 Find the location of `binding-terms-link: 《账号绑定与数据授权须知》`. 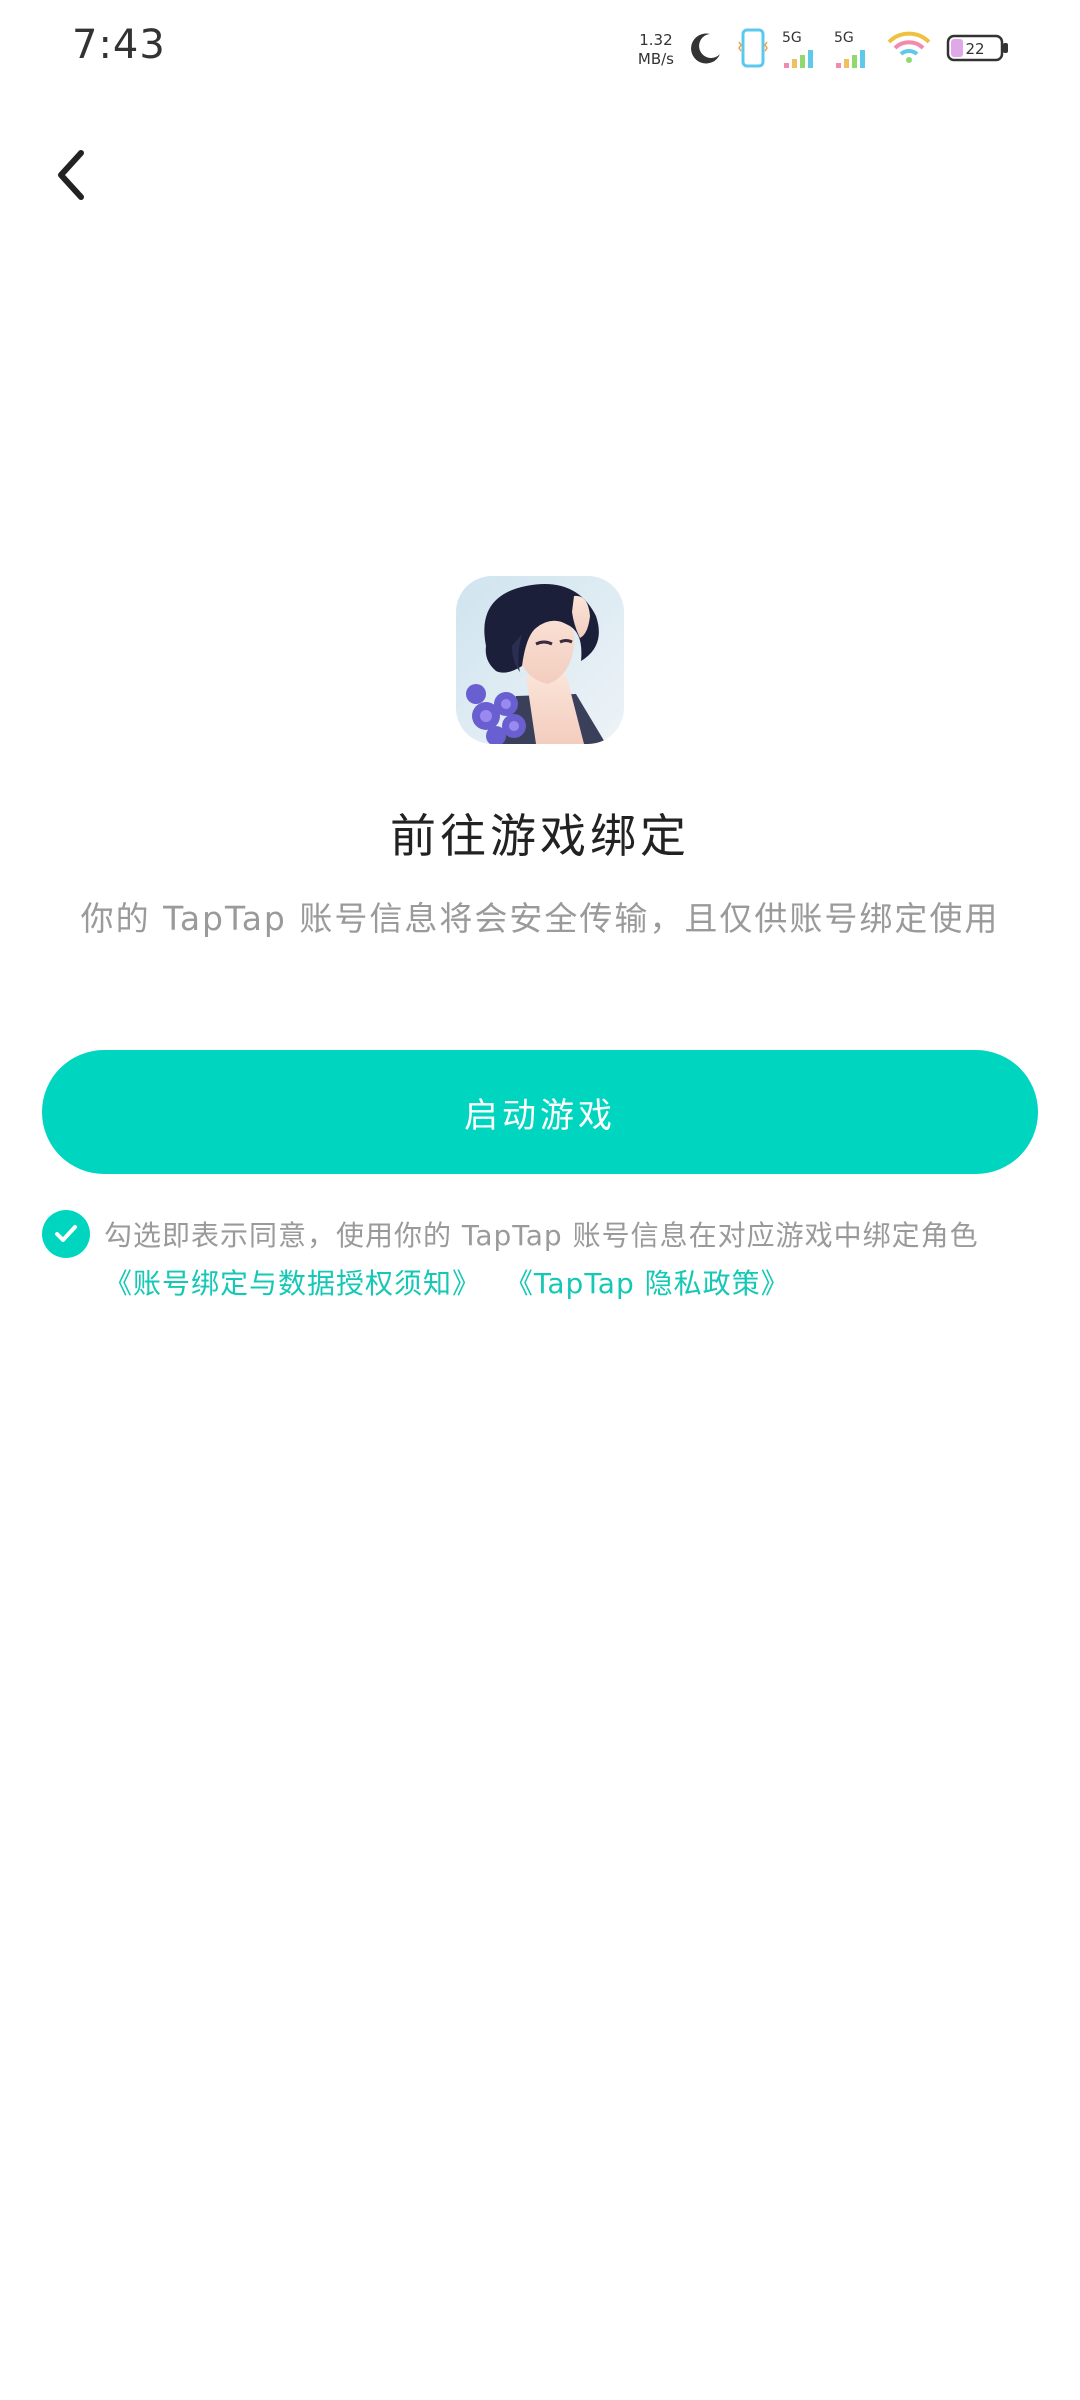

binding-terms-link: 《账号绑定与数据授权须知》 is located at coordinates (292, 1283).